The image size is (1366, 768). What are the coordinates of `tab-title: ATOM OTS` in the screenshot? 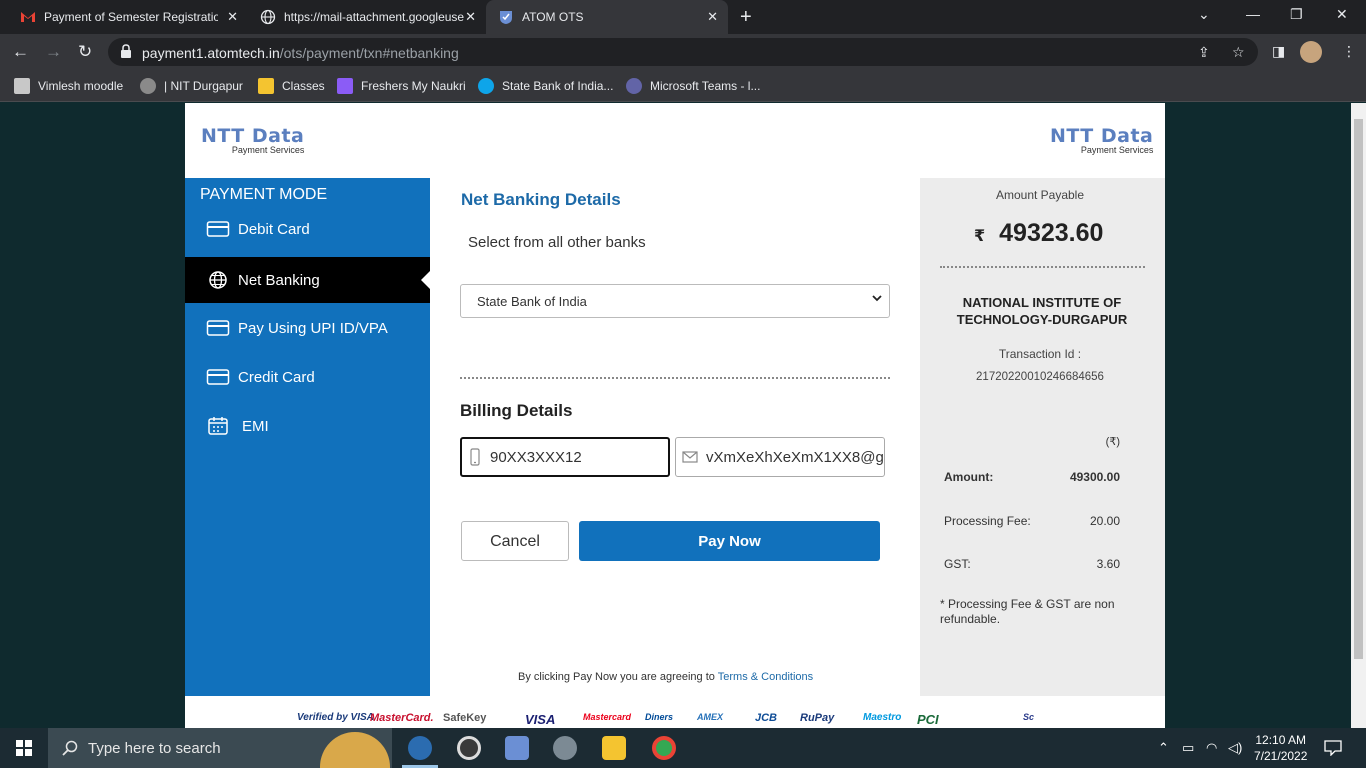 It's located at (553, 17).